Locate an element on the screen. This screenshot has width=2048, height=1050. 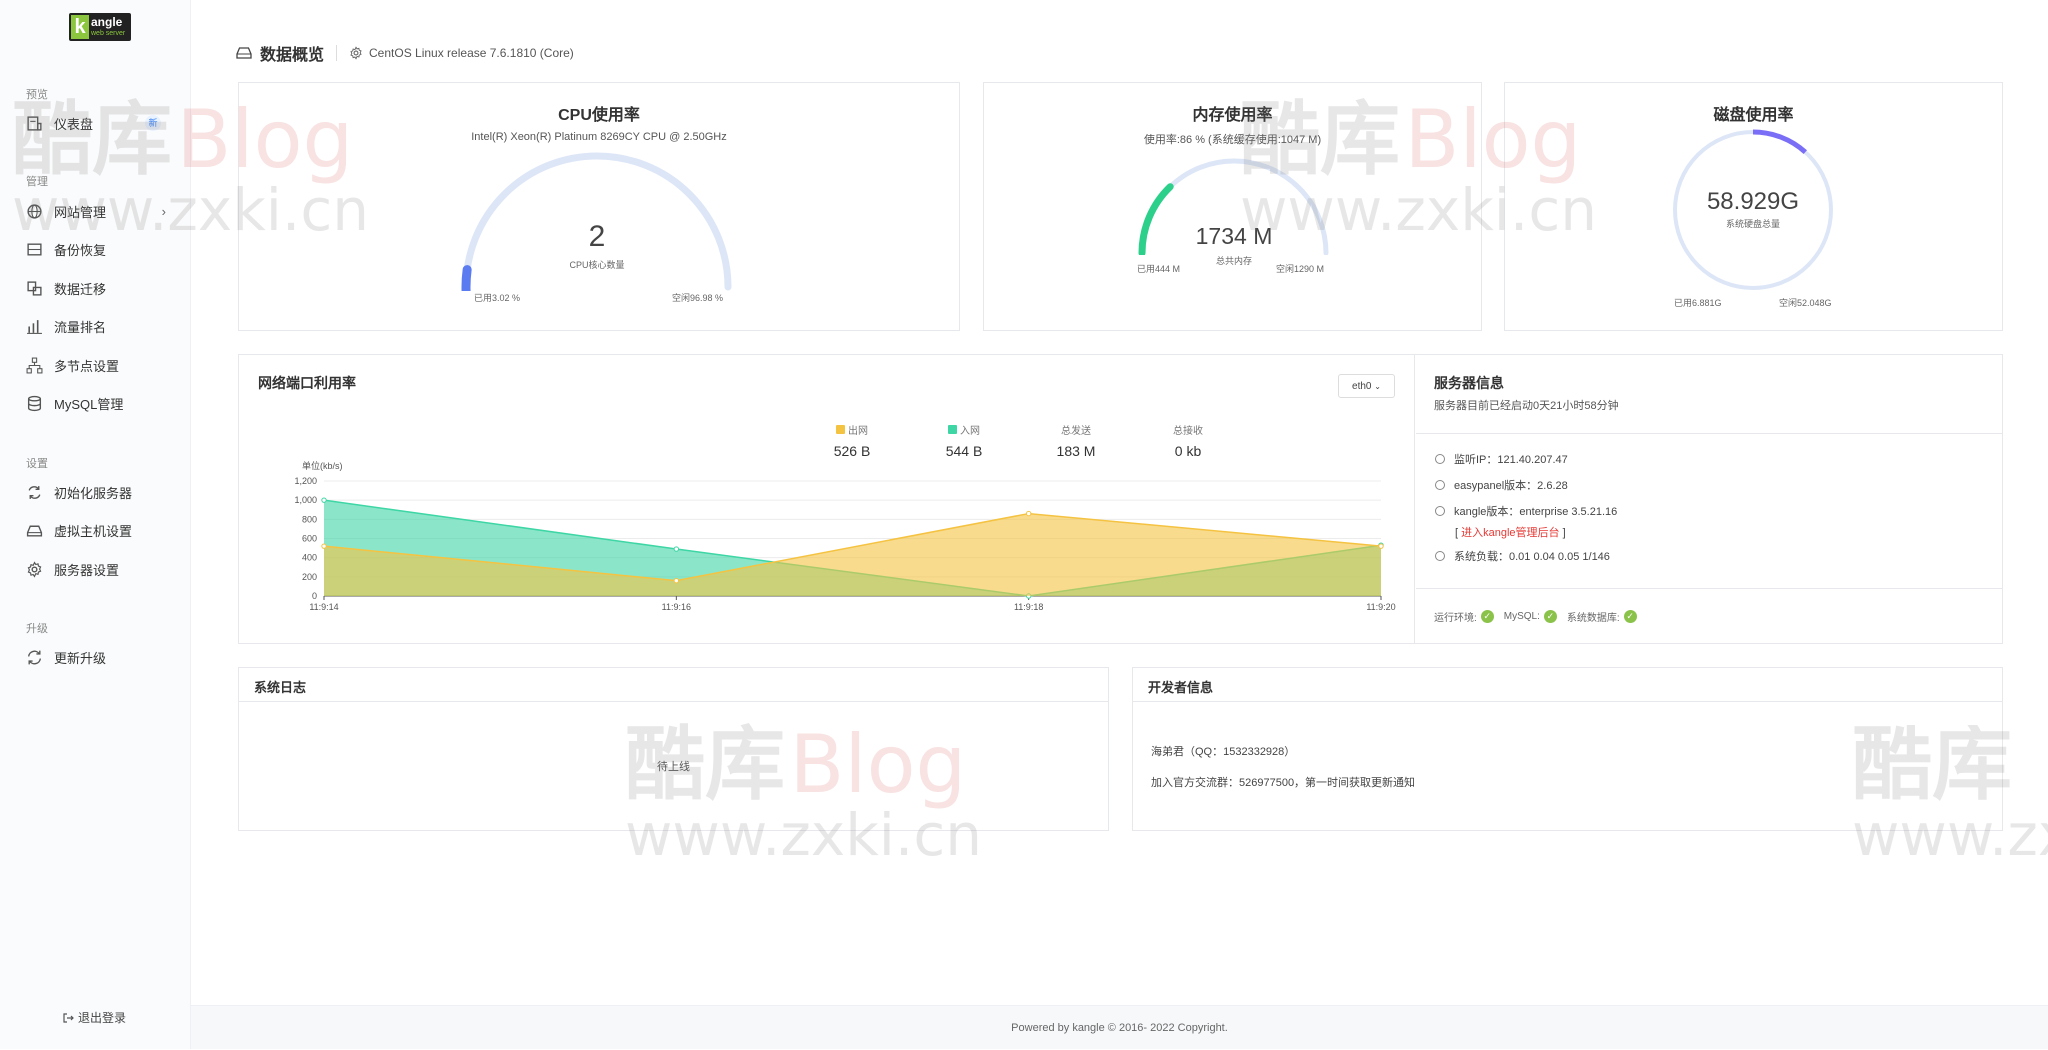
syslog-title: 系统日志 is located at coordinates (673, 685).